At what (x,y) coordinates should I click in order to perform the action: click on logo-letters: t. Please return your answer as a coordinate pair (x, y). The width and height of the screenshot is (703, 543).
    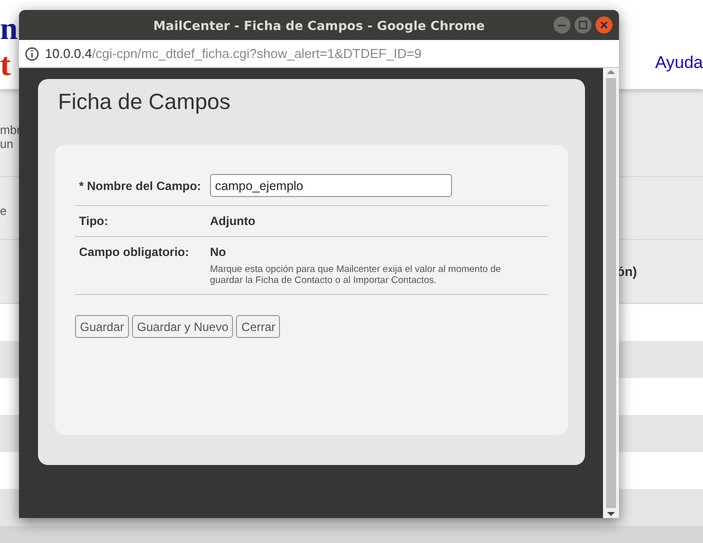
    Looking at the image, I should click on (5, 64).